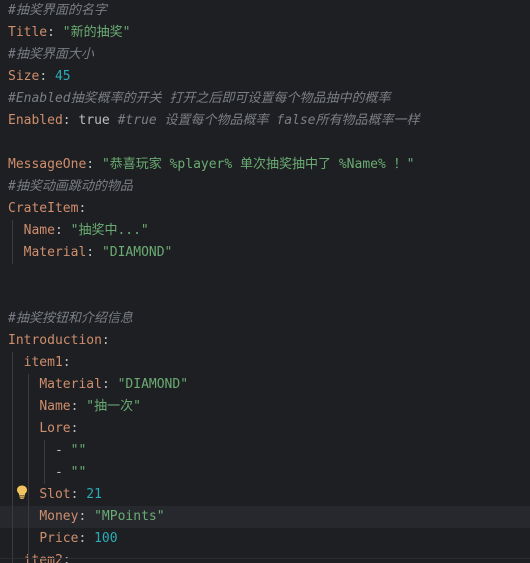 The height and width of the screenshot is (563, 530). I want to click on code-line: #抽奖动画跳动的物品, so click(269, 187).